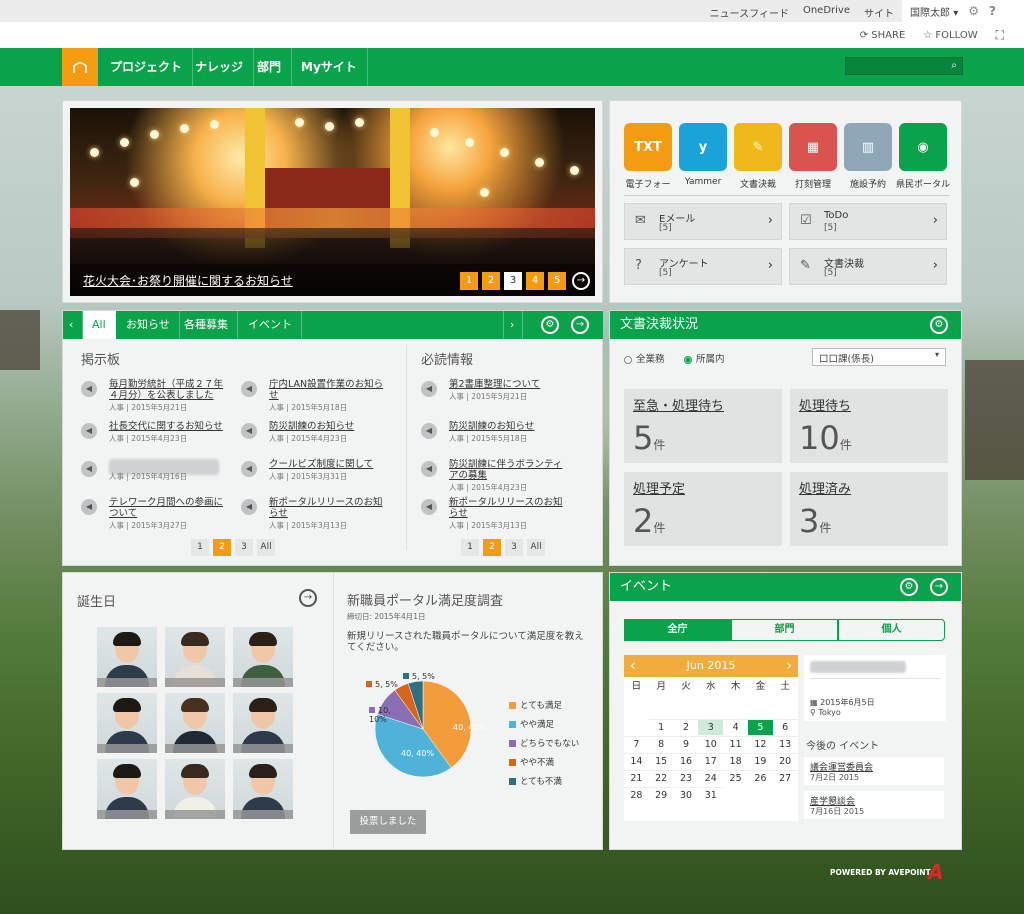  What do you see at coordinates (934, 11) in the screenshot?
I see `user-menu: 国際太郎 ▾` at bounding box center [934, 11].